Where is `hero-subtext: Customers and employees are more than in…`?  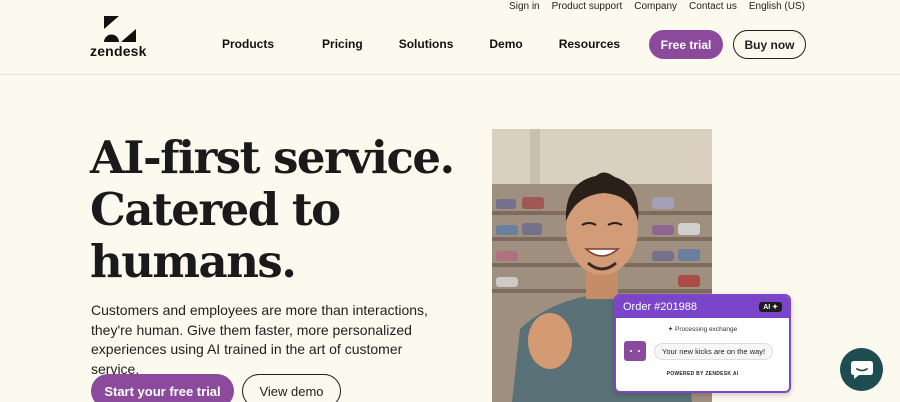 hero-subtext: Customers and employees are more than in… is located at coordinates (259, 339).